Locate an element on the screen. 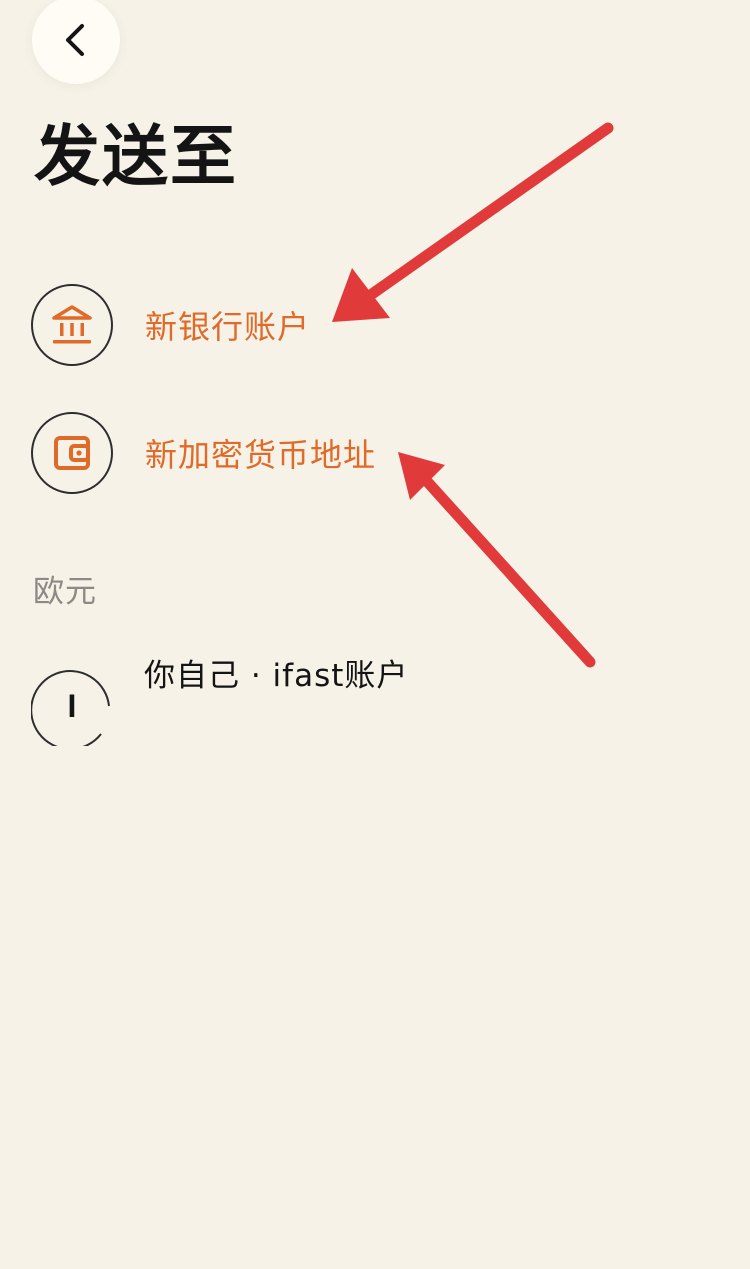 The width and height of the screenshot is (750, 1269). avatar-initial: I is located at coordinates (72, 706).